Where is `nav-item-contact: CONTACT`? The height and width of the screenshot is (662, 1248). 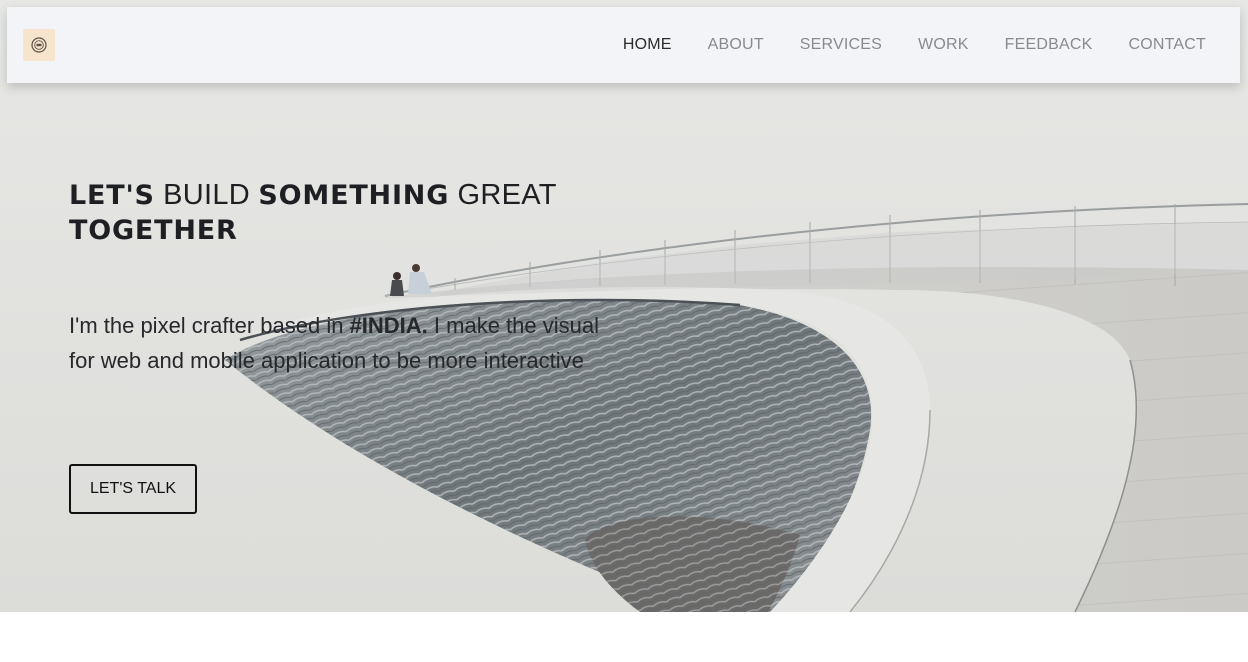
nav-item-contact: CONTACT is located at coordinates (1167, 45).